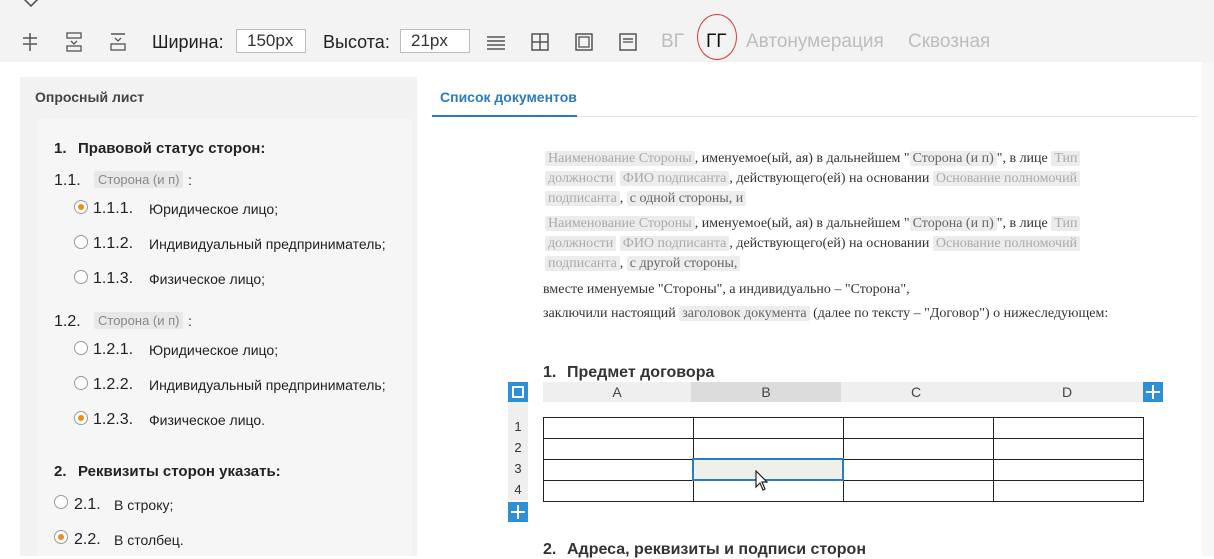 The width and height of the screenshot is (1214, 559). I want to click on insert-row-middle-icon, so click(74, 42).